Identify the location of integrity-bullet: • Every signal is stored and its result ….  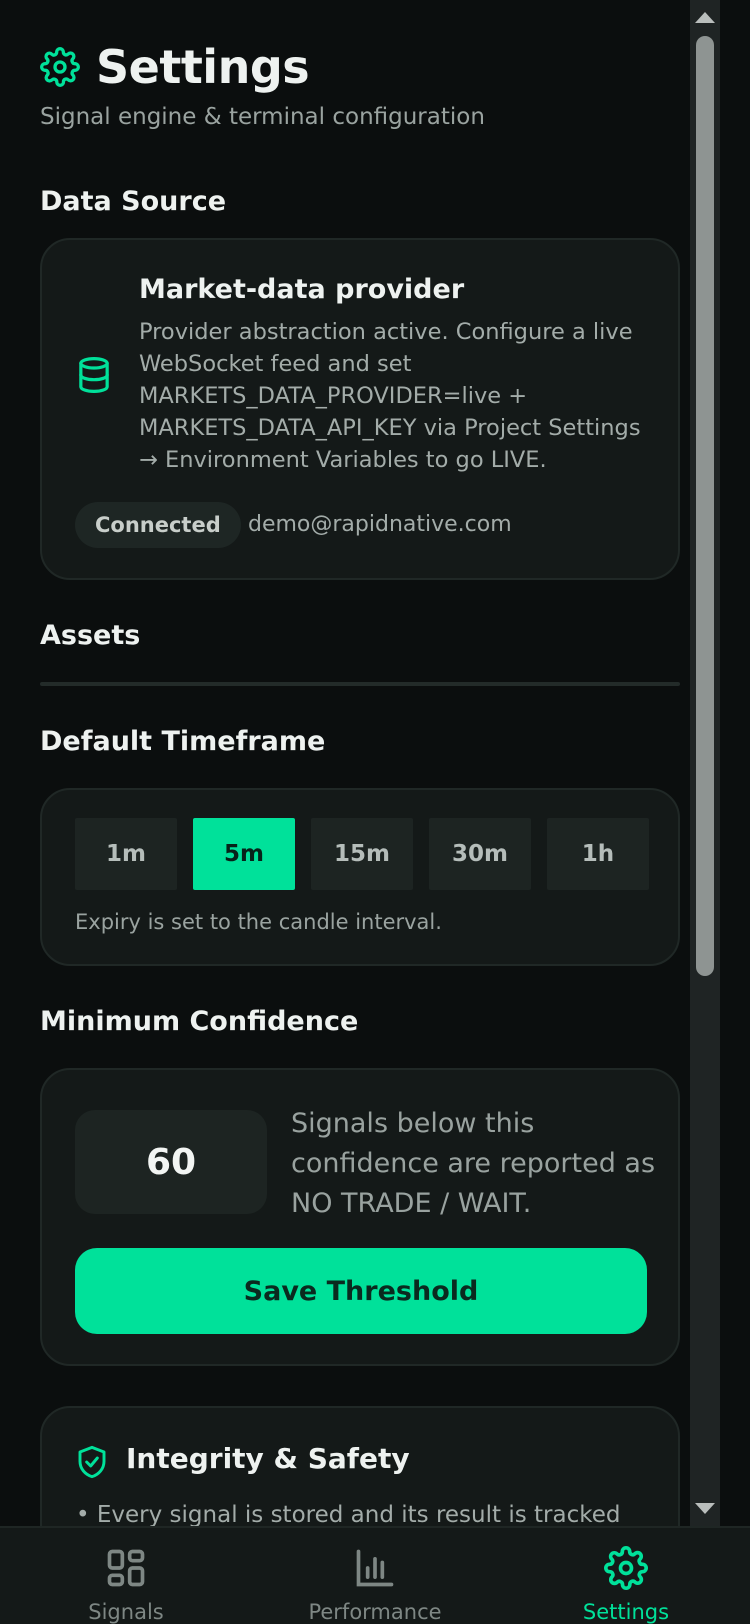
(348, 1514).